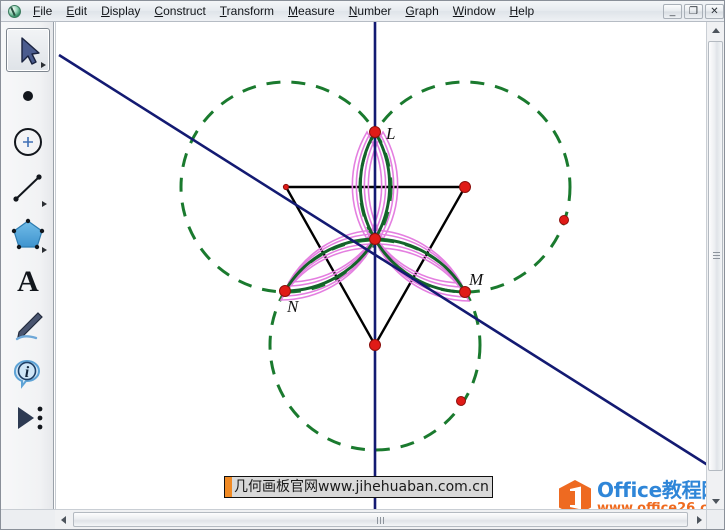 Image resolution: width=725 pixels, height=530 pixels. I want to click on vertical-scroll-thumb, so click(715, 256).